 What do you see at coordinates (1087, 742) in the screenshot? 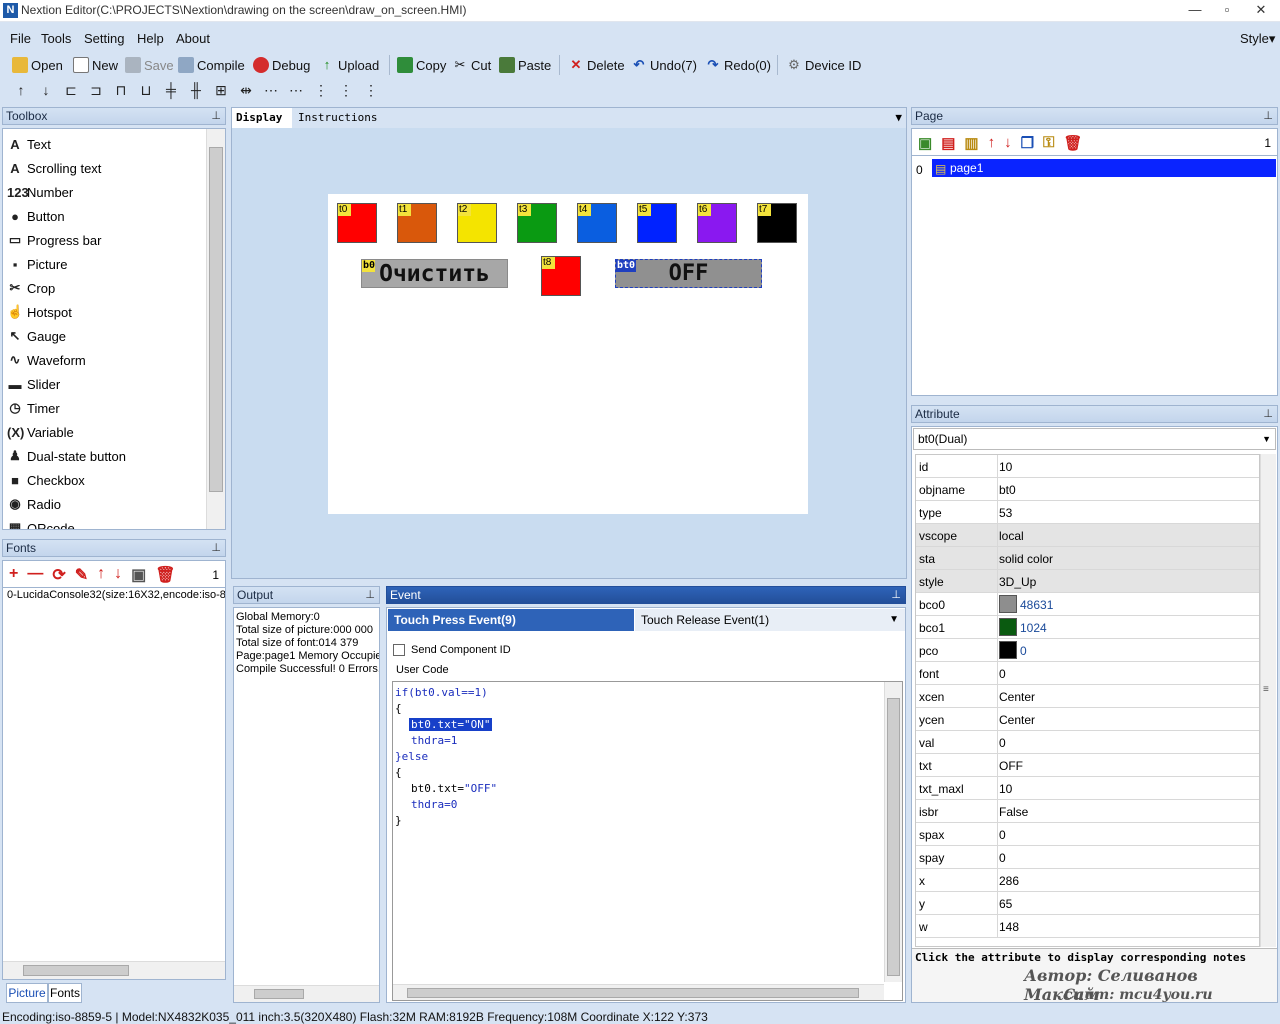
I see `attribute-row-val: val 0` at bounding box center [1087, 742].